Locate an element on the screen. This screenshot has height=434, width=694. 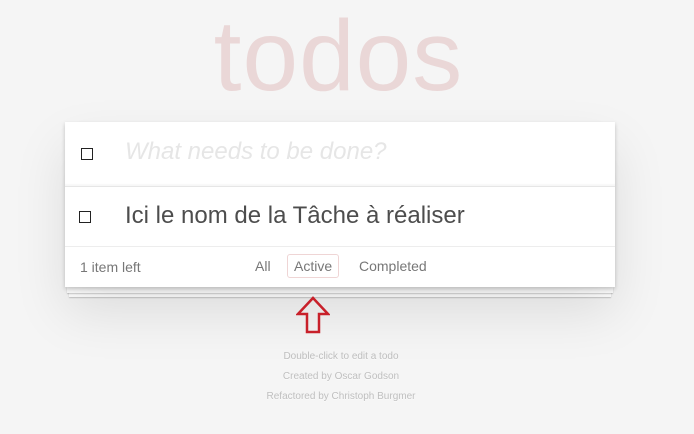
new-todo-row is located at coordinates (340, 154).